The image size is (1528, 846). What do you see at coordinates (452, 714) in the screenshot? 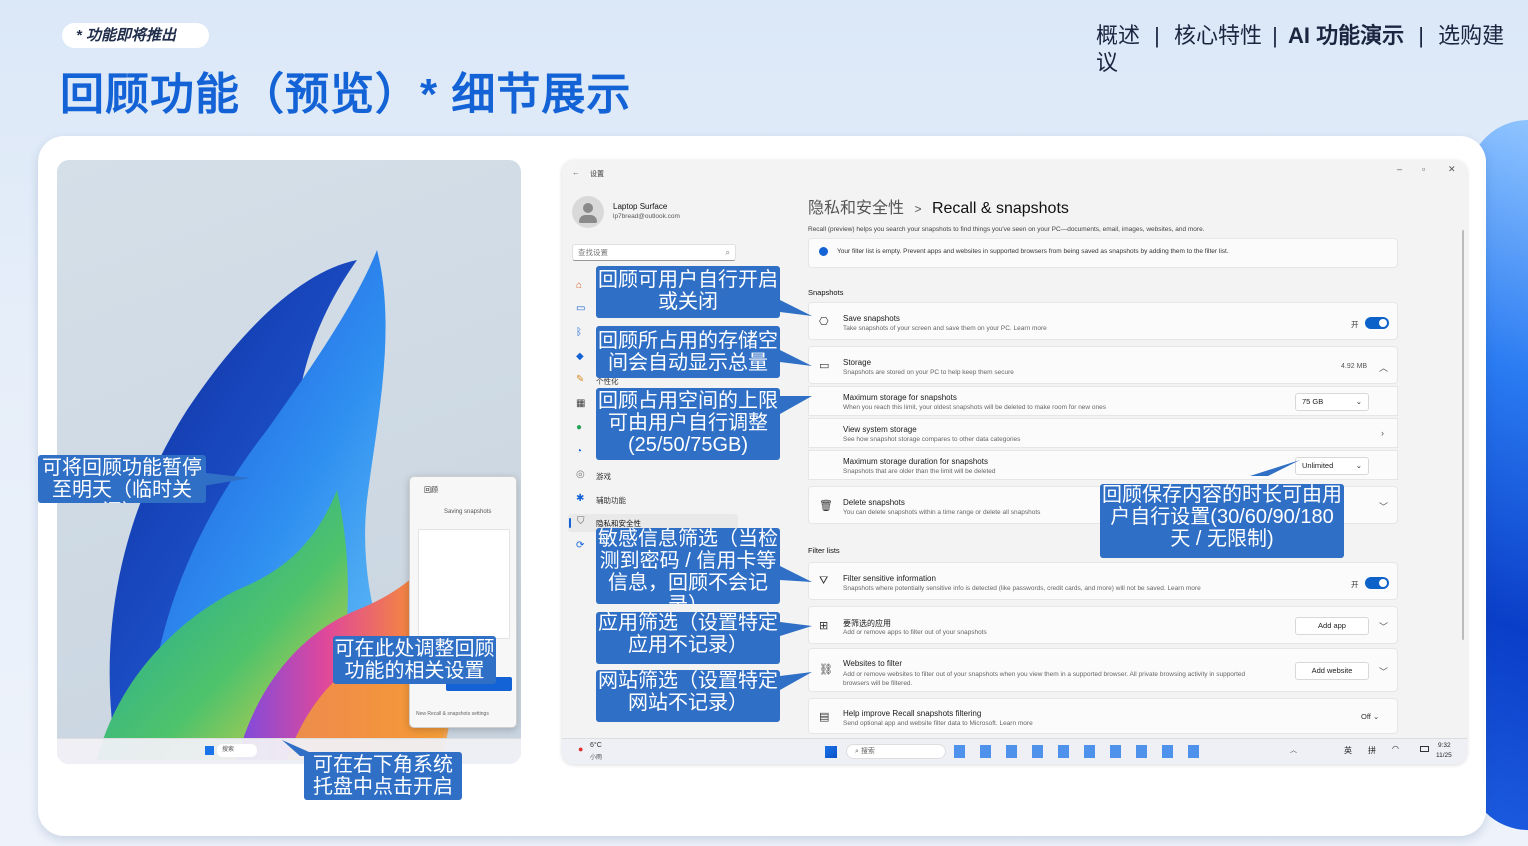
I see `flyout-footer: New Recall & snapshots settings` at bounding box center [452, 714].